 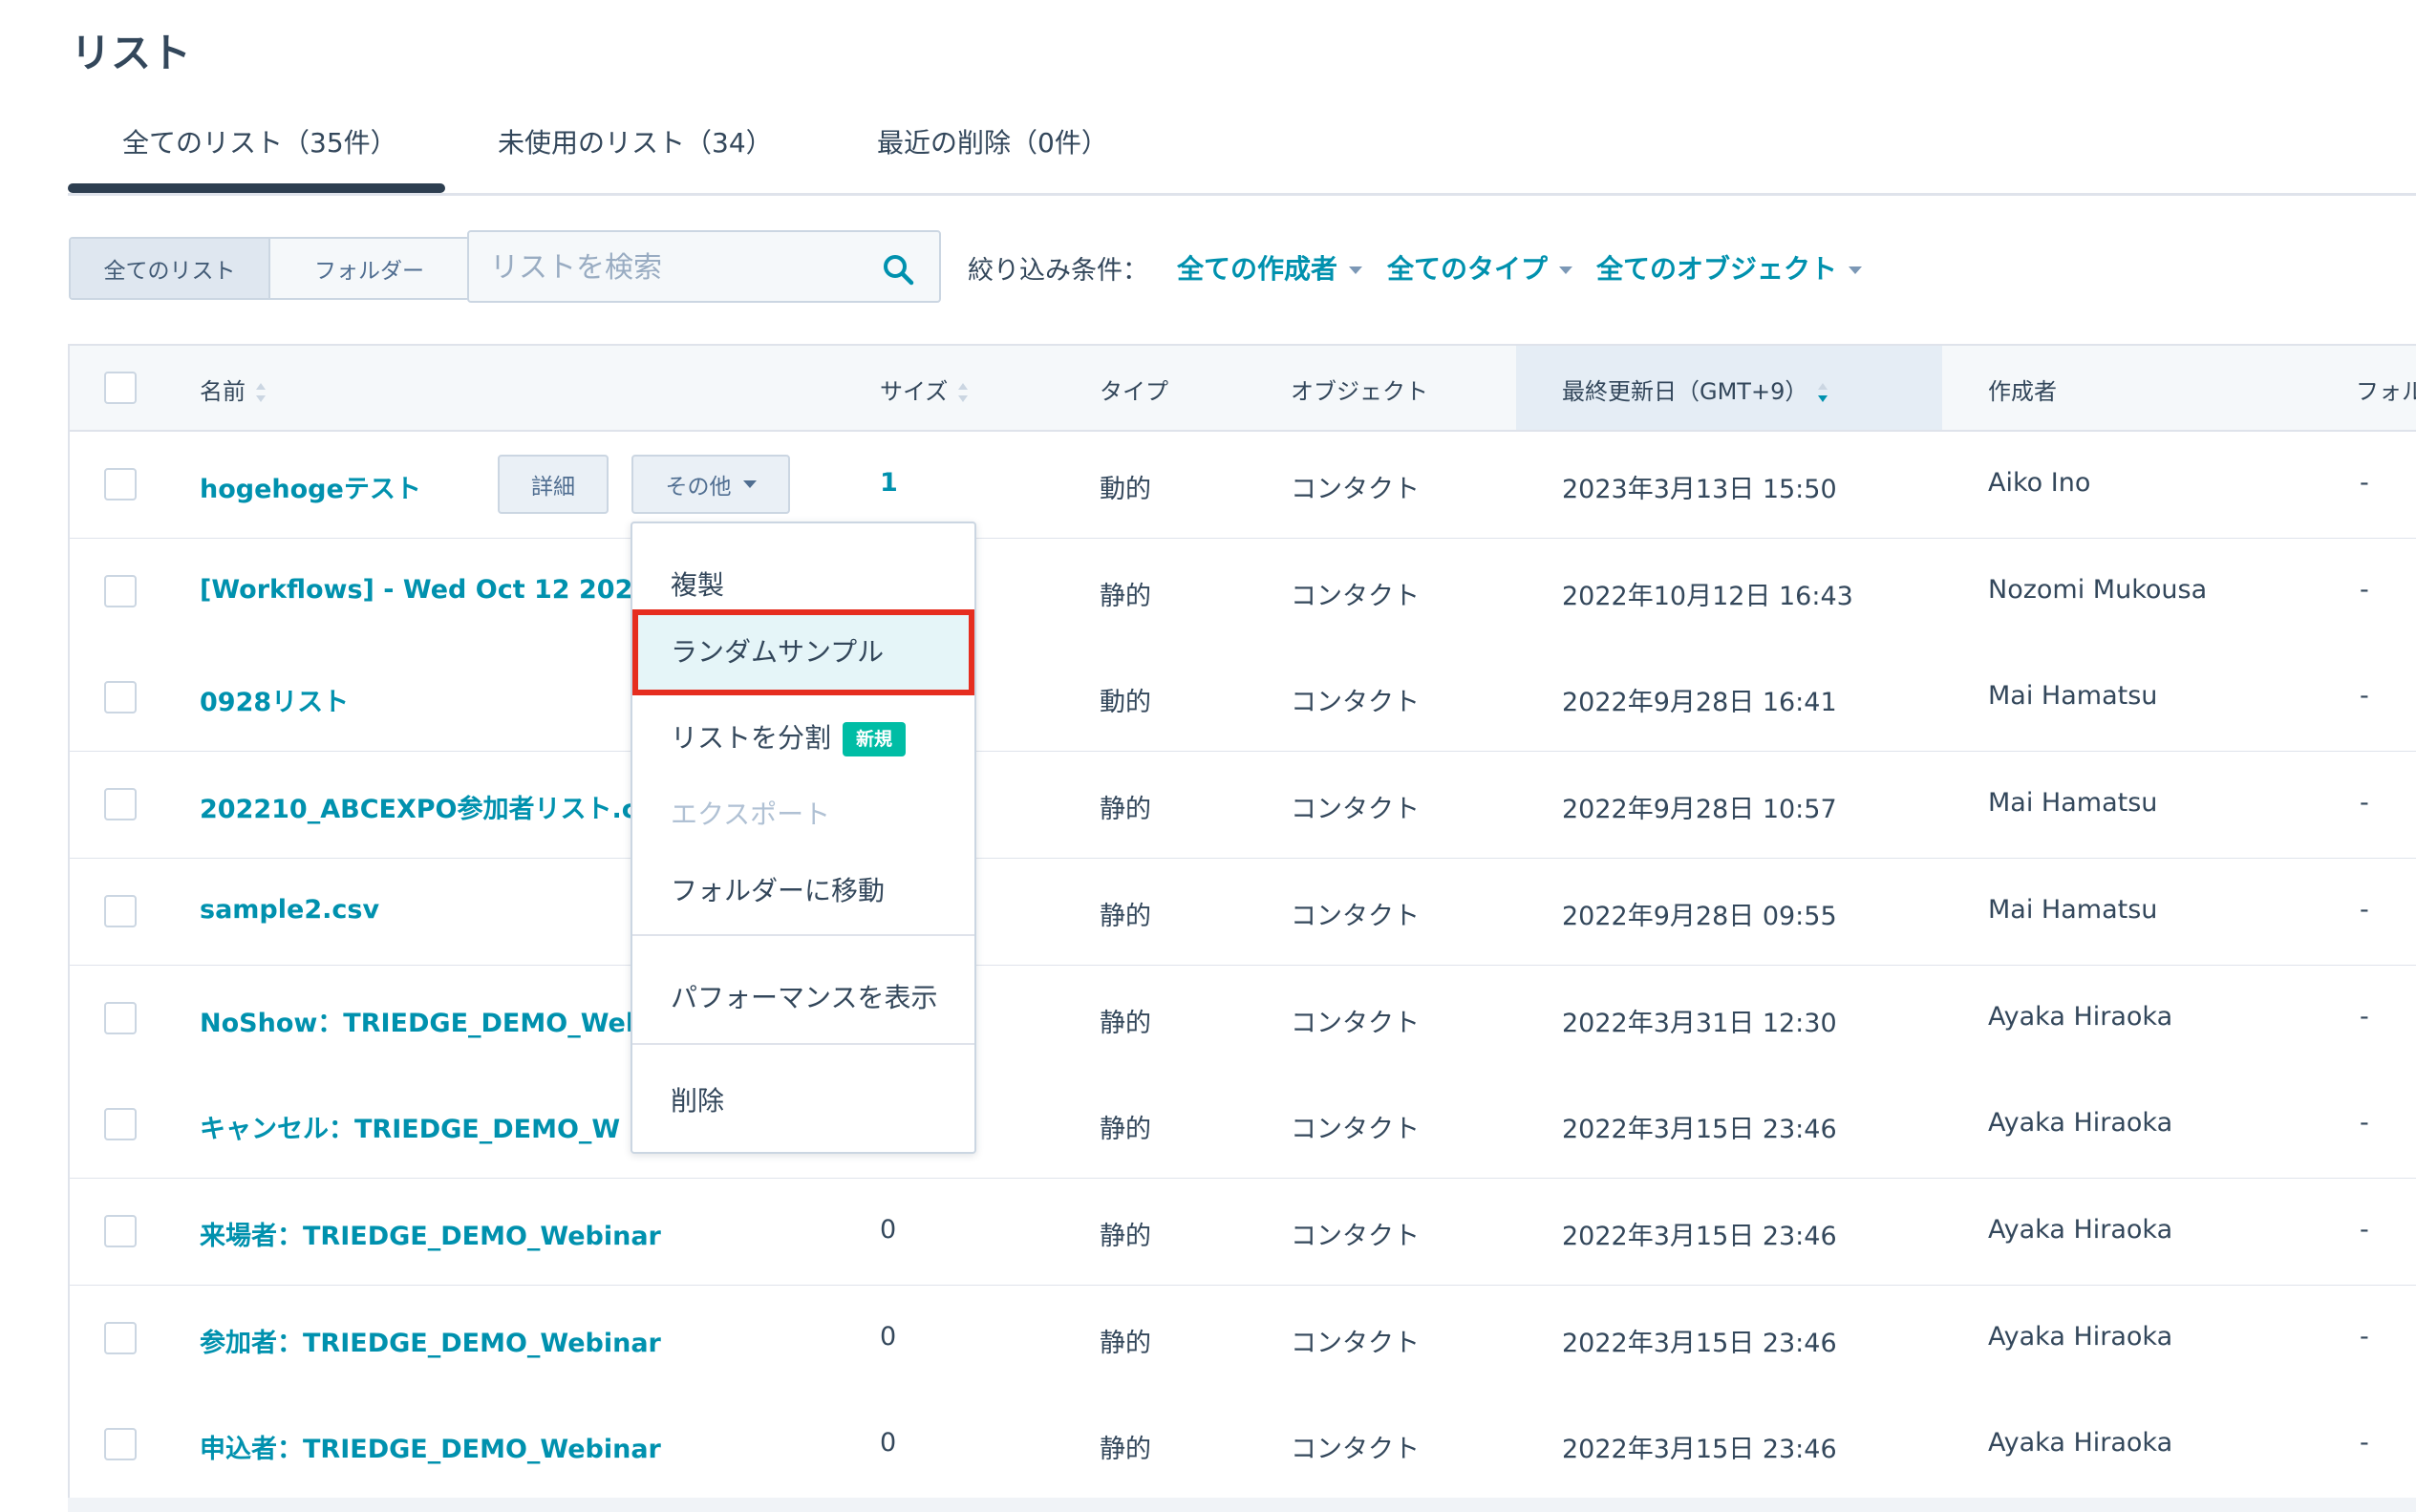 I want to click on column-header-size: サイズ, so click(x=924, y=389).